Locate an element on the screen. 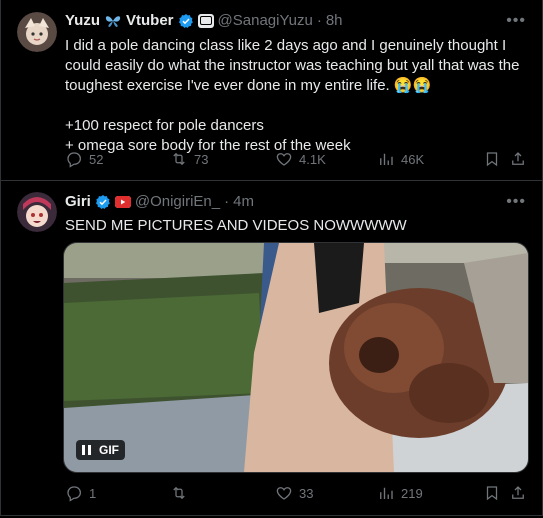 This screenshot has width=543, height=518. handle: @SanagiYuzu is located at coordinates (265, 20).